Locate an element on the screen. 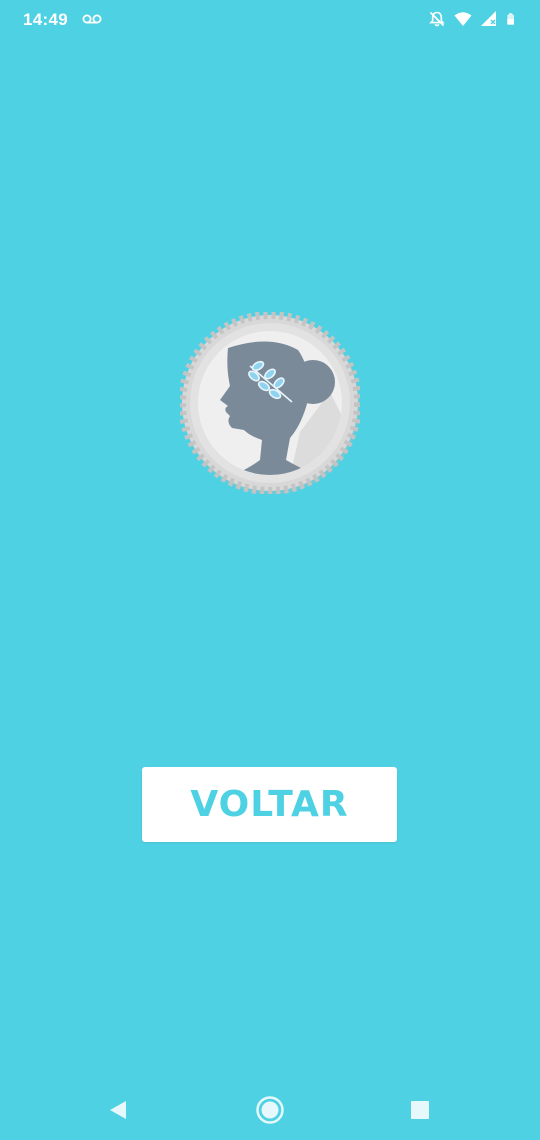  wifi-icon is located at coordinates (463, 19).